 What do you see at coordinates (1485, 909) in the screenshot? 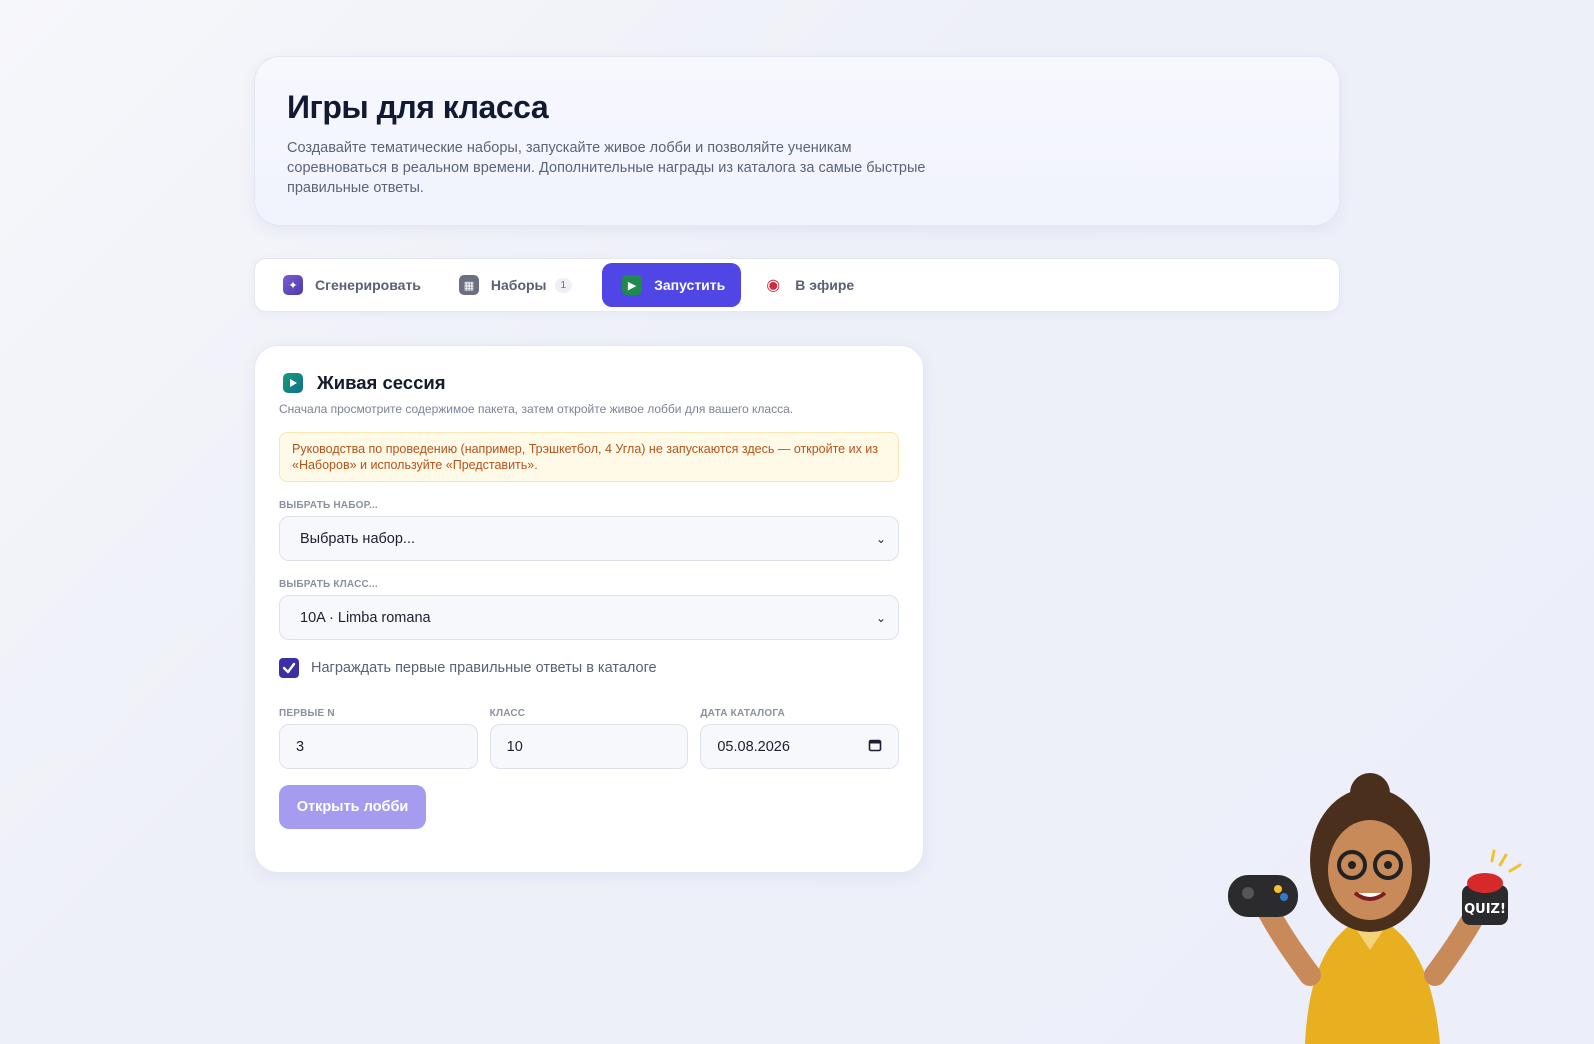
I see `quiz-button-lettering: QUIZ!` at bounding box center [1485, 909].